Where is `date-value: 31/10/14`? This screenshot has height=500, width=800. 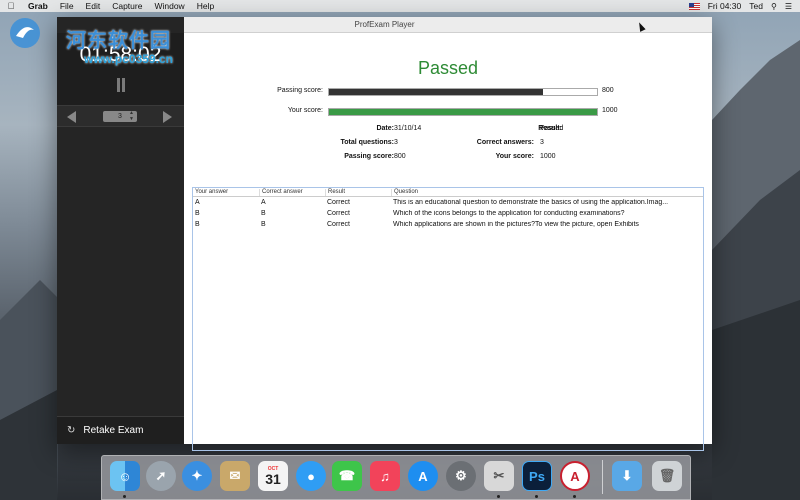
date-value: 31/10/14 is located at coordinates (408, 128).